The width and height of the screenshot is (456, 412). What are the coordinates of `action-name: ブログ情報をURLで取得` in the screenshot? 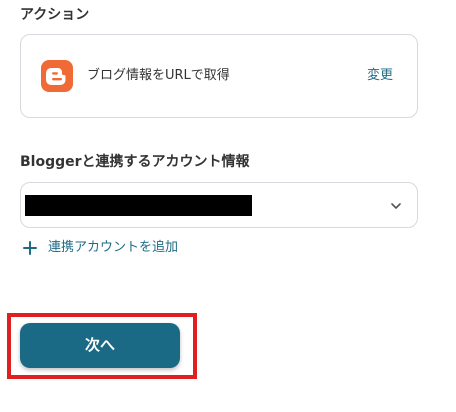 It's located at (158, 75).